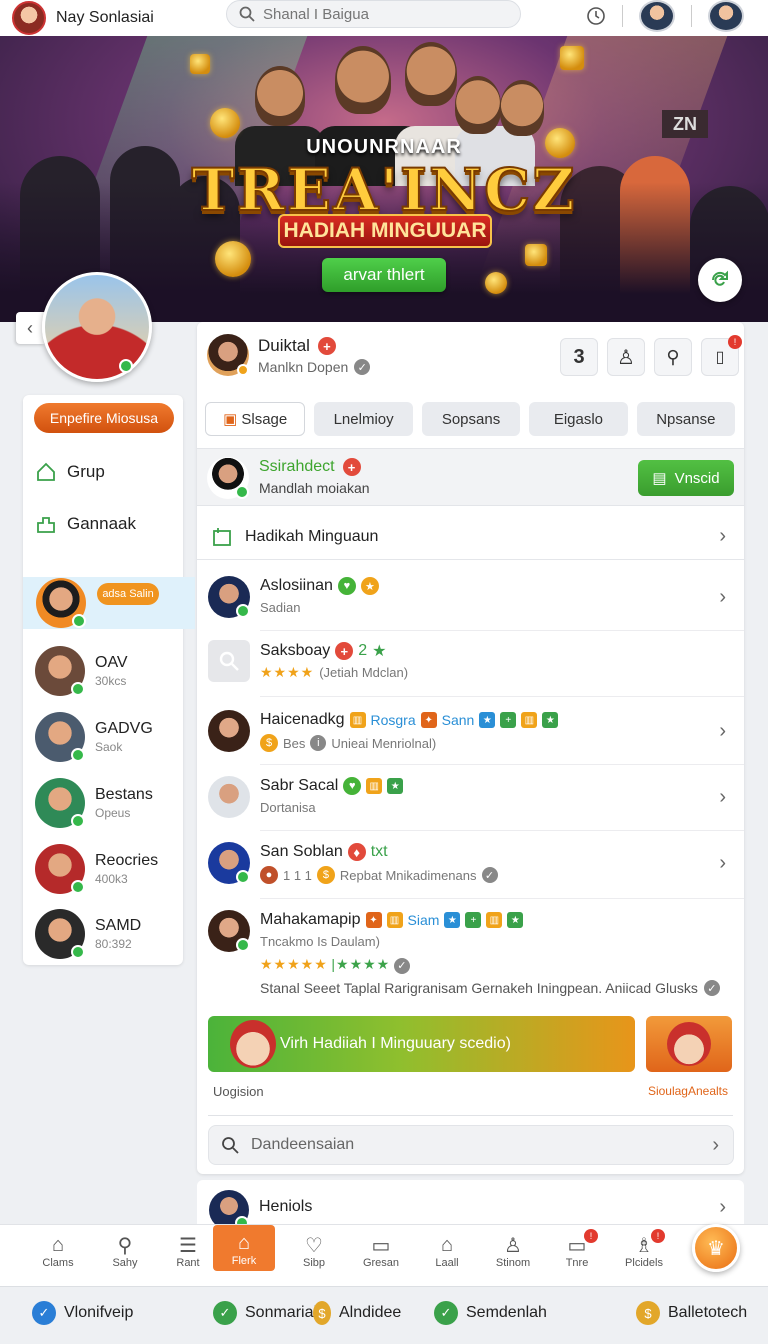 The height and width of the screenshot is (1344, 768). What do you see at coordinates (470, 537) in the screenshot?
I see `section-header: Hadikah Minguaun ›` at bounding box center [470, 537].